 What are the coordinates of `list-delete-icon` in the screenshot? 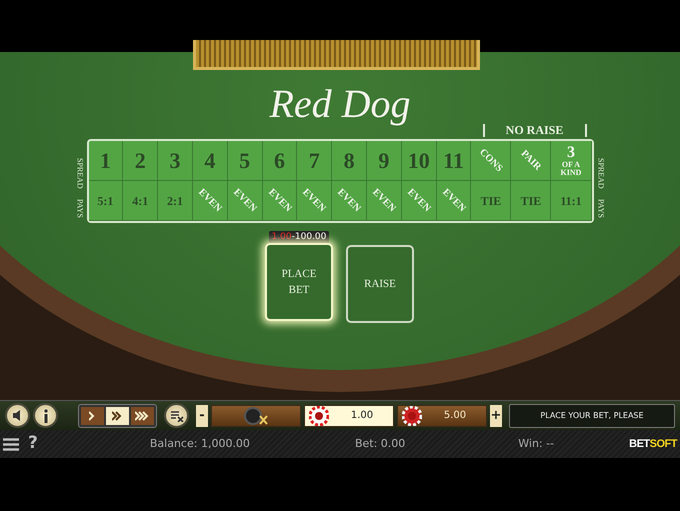 It's located at (177, 416).